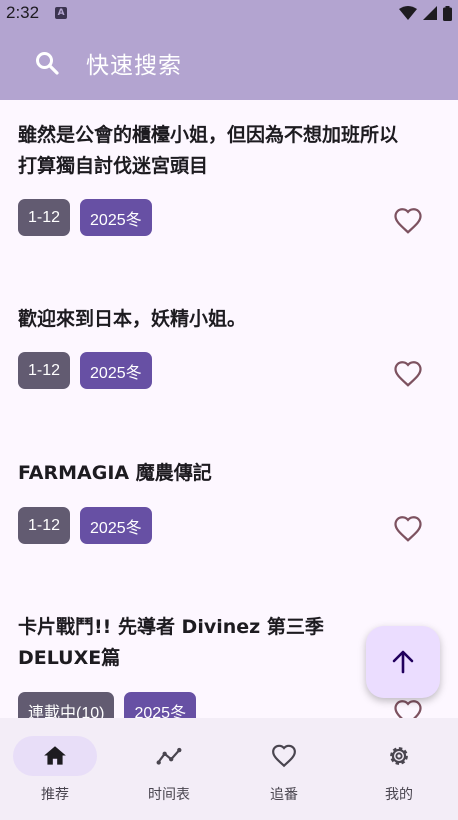  I want to click on status-bar: 2:32 A, so click(229, 13).